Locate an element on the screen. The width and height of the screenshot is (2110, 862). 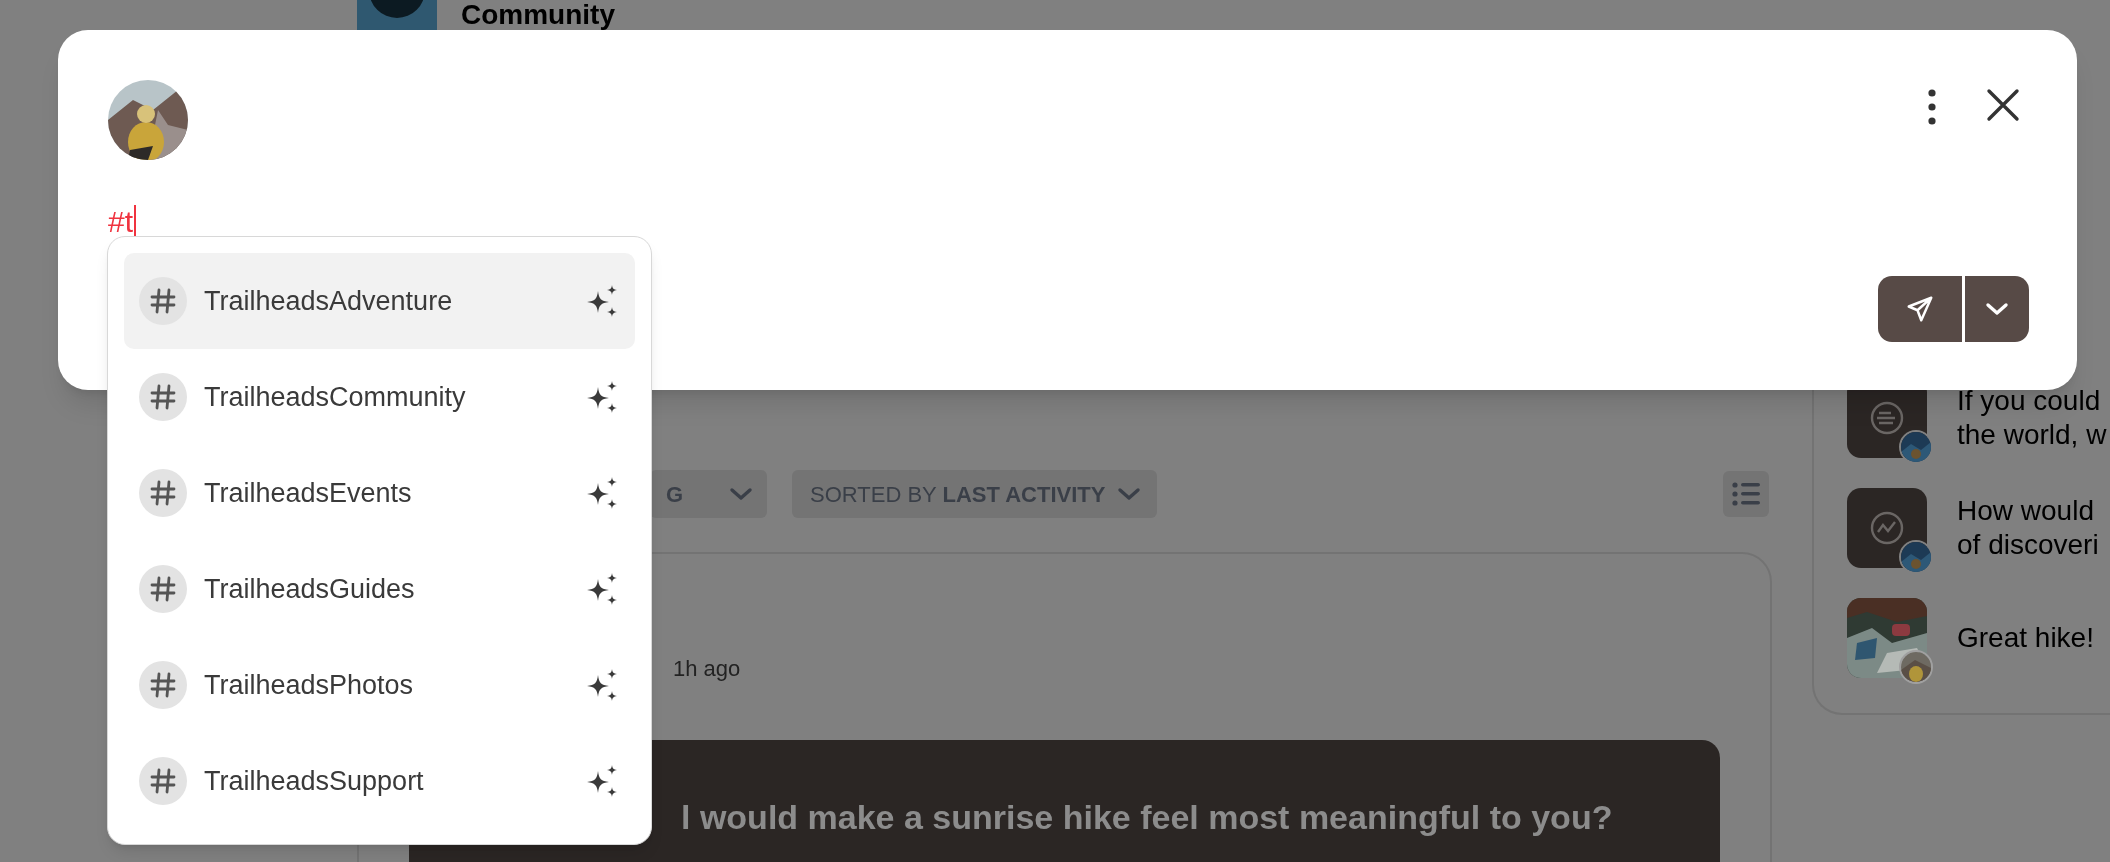
send-button is located at coordinates (1920, 309).